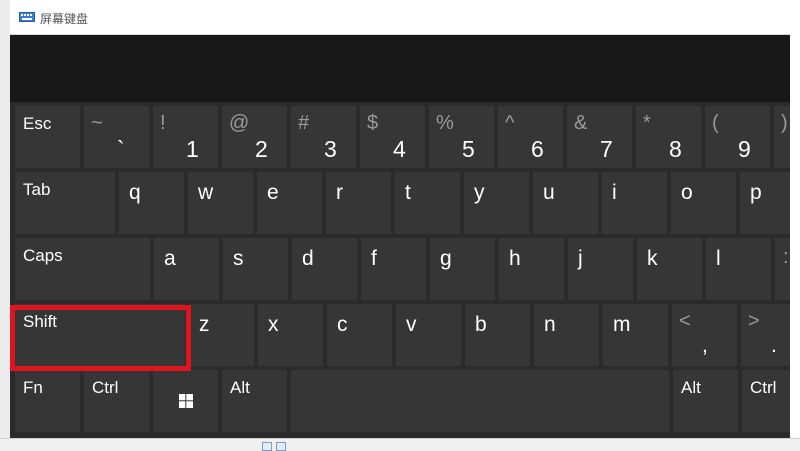 This screenshot has width=800, height=451. Describe the element at coordinates (47, 137) in the screenshot. I see `key-esc: Esc` at that location.